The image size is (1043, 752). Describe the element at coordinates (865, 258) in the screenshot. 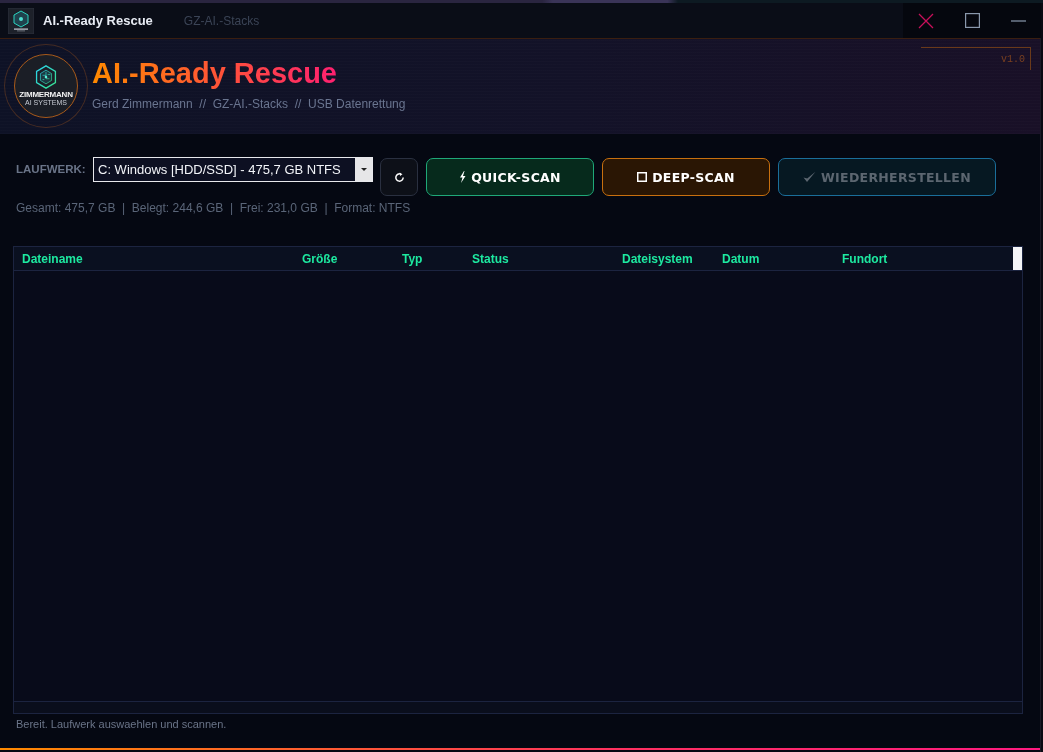

I see `column-header: Fundort` at that location.